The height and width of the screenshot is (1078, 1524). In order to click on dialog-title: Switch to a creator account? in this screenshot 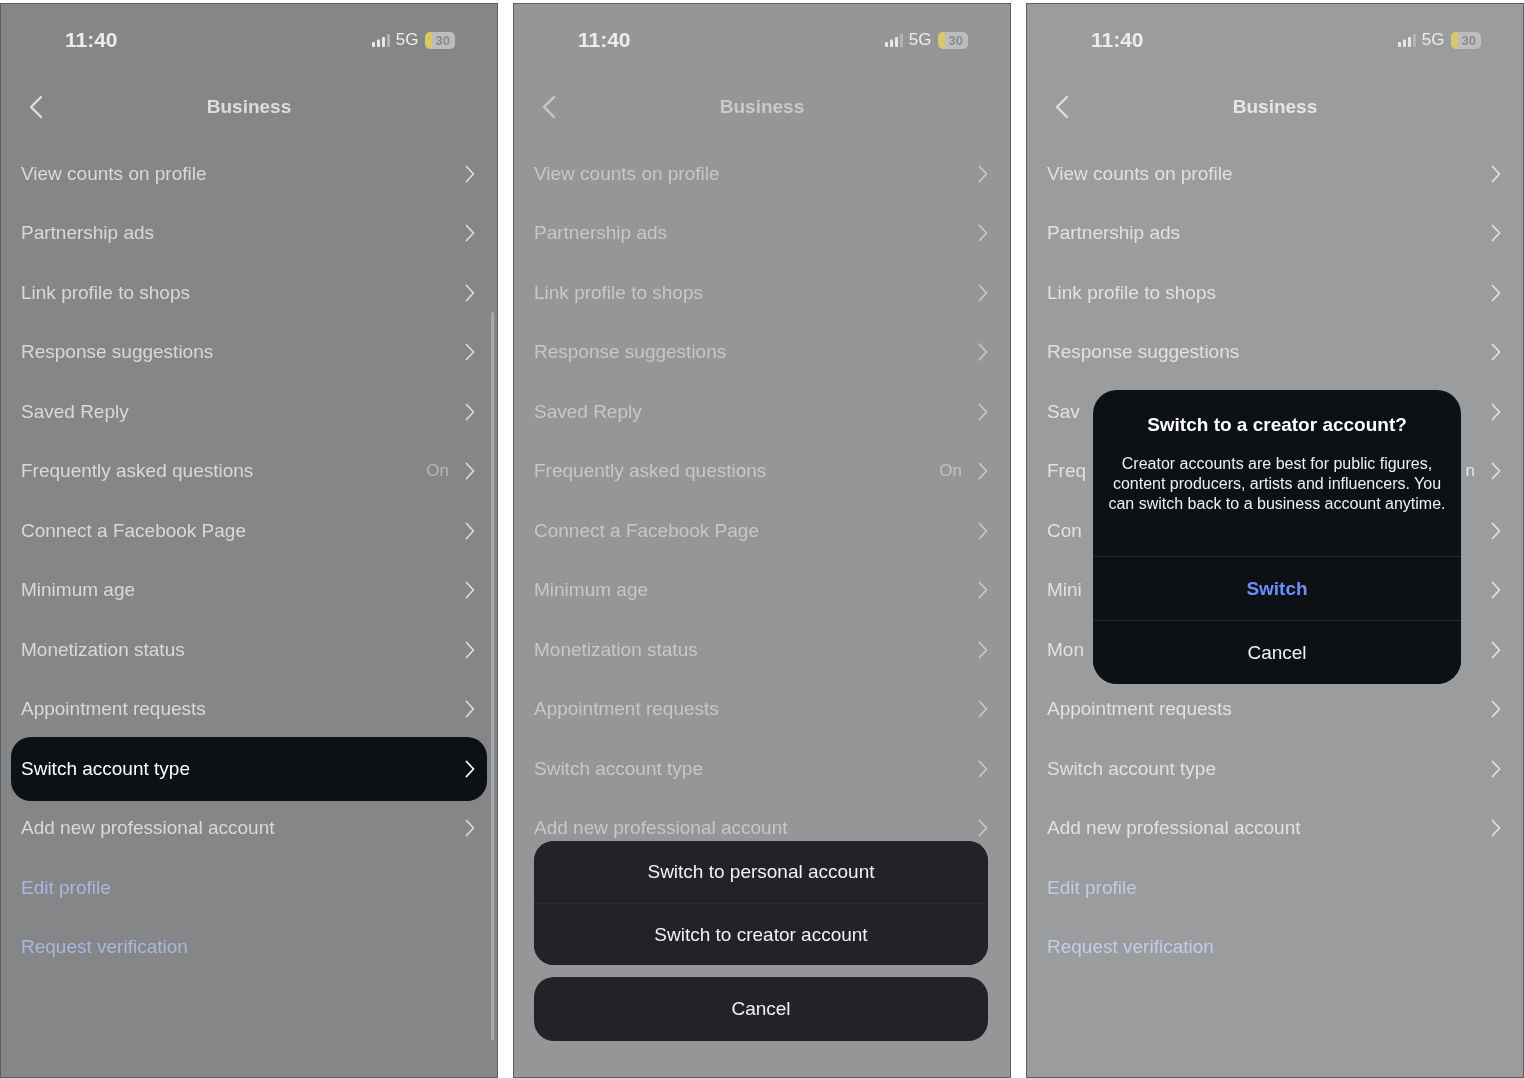, I will do `click(1277, 424)`.